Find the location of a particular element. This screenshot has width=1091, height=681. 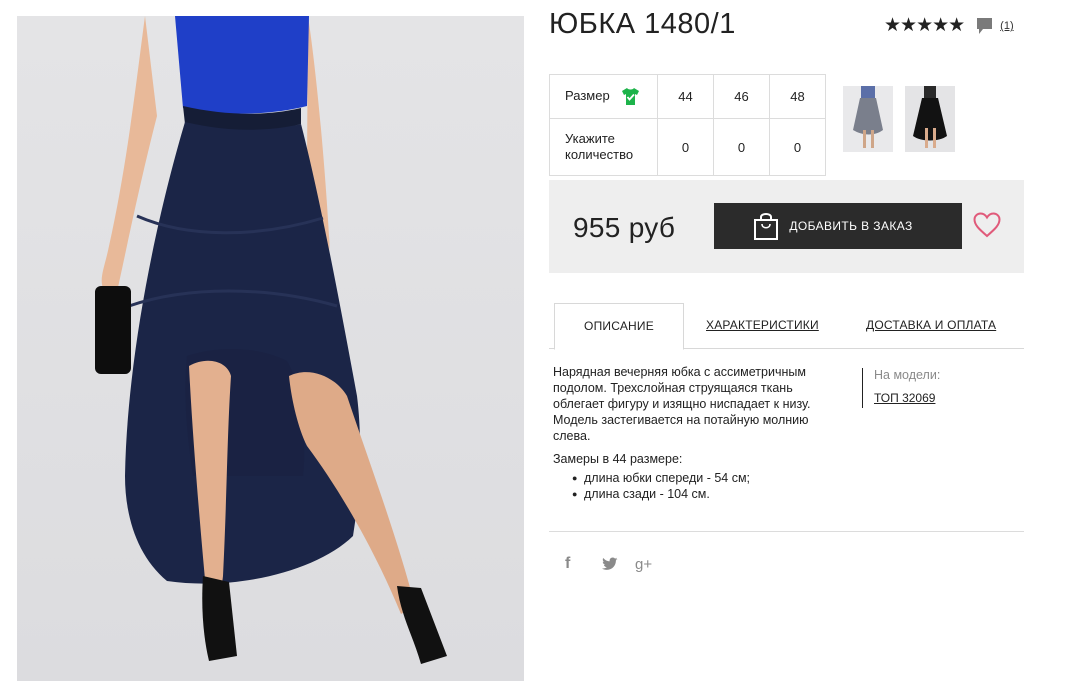

wishlist-heart-icon is located at coordinates (987, 225).